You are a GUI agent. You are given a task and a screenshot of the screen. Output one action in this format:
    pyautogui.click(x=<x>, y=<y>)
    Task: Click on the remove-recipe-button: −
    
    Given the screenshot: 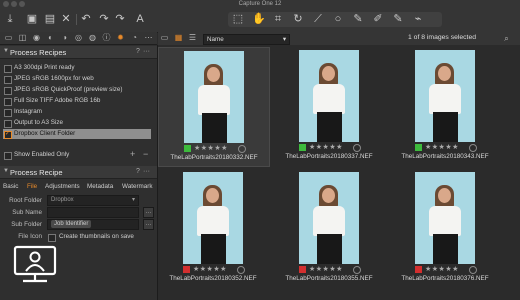 What is the action you would take?
    pyautogui.click(x=145, y=154)
    